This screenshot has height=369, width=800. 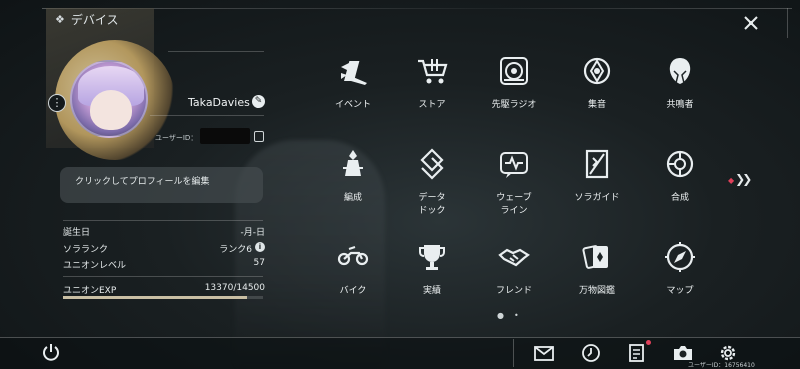 I want to click on page-title: ❖ デバイス, so click(x=87, y=19).